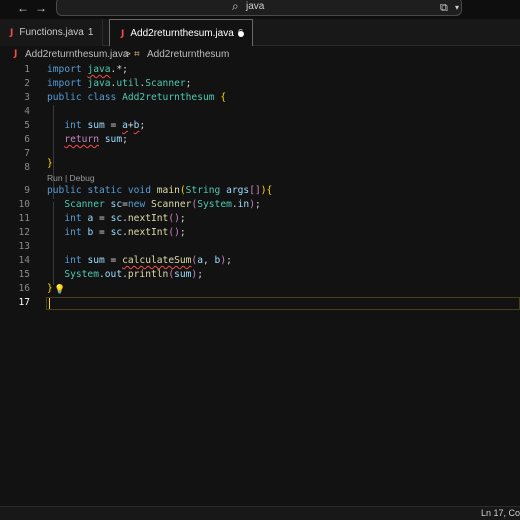 Image resolution: width=520 pixels, height=520 pixels. I want to click on line-number: 13, so click(24, 246).